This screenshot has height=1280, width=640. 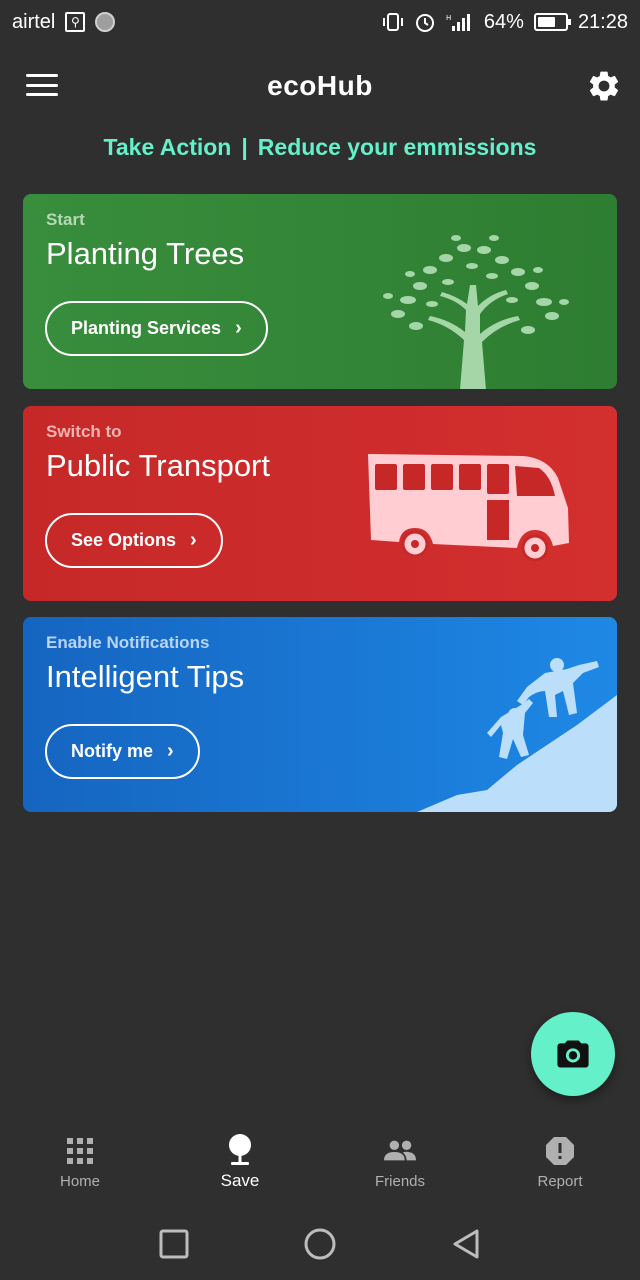 I want to click on back-triangle-icon, so click(x=466, y=1244).